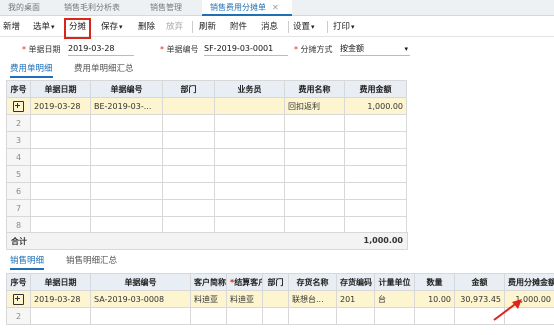 This screenshot has height=335, width=554. I want to click on row-number: 8, so click(18, 225).